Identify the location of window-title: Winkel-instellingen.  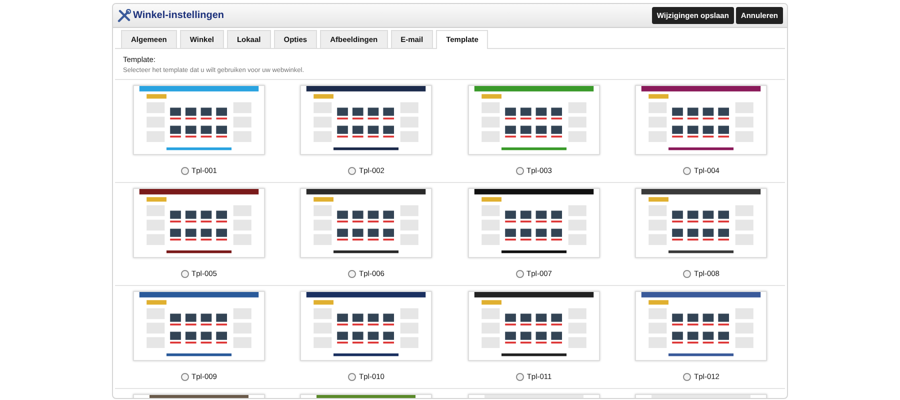
(178, 16).